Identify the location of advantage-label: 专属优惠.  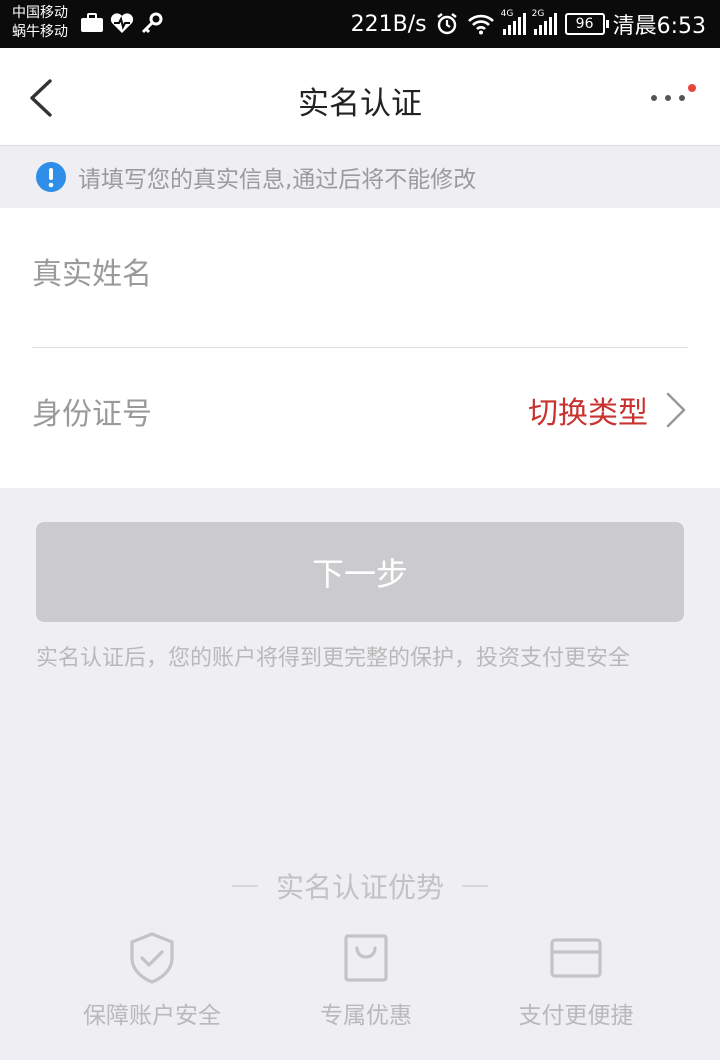
(366, 1016).